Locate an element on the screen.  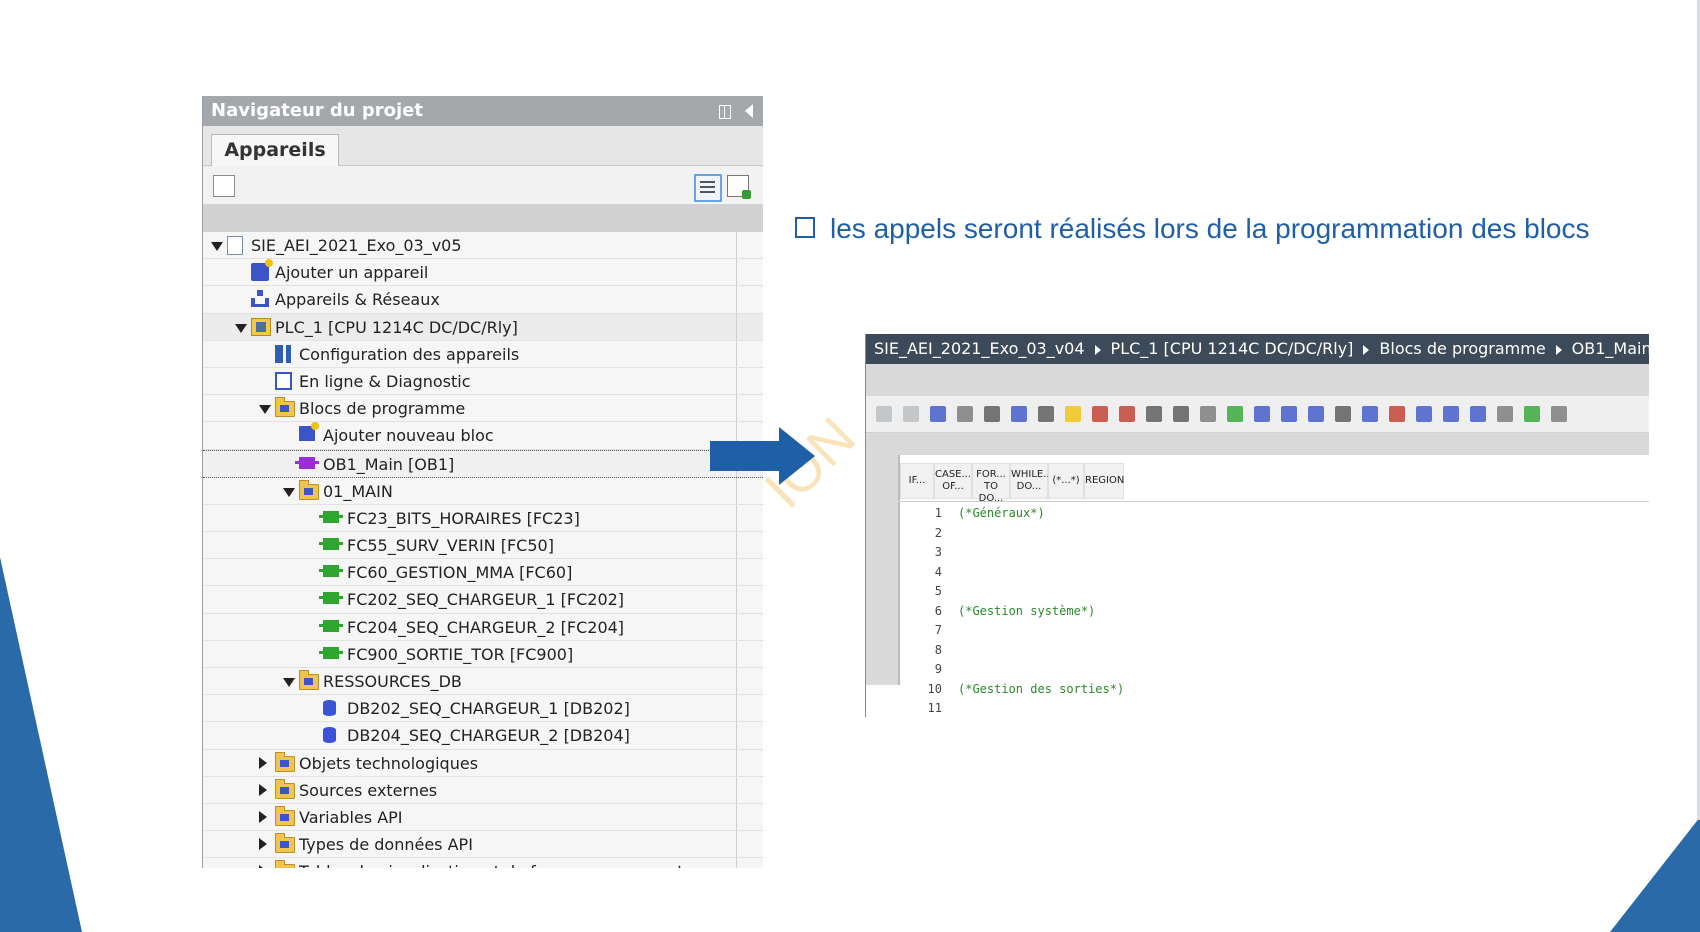
tree-item: Ajouter nouveau bloc is located at coordinates (483, 436).